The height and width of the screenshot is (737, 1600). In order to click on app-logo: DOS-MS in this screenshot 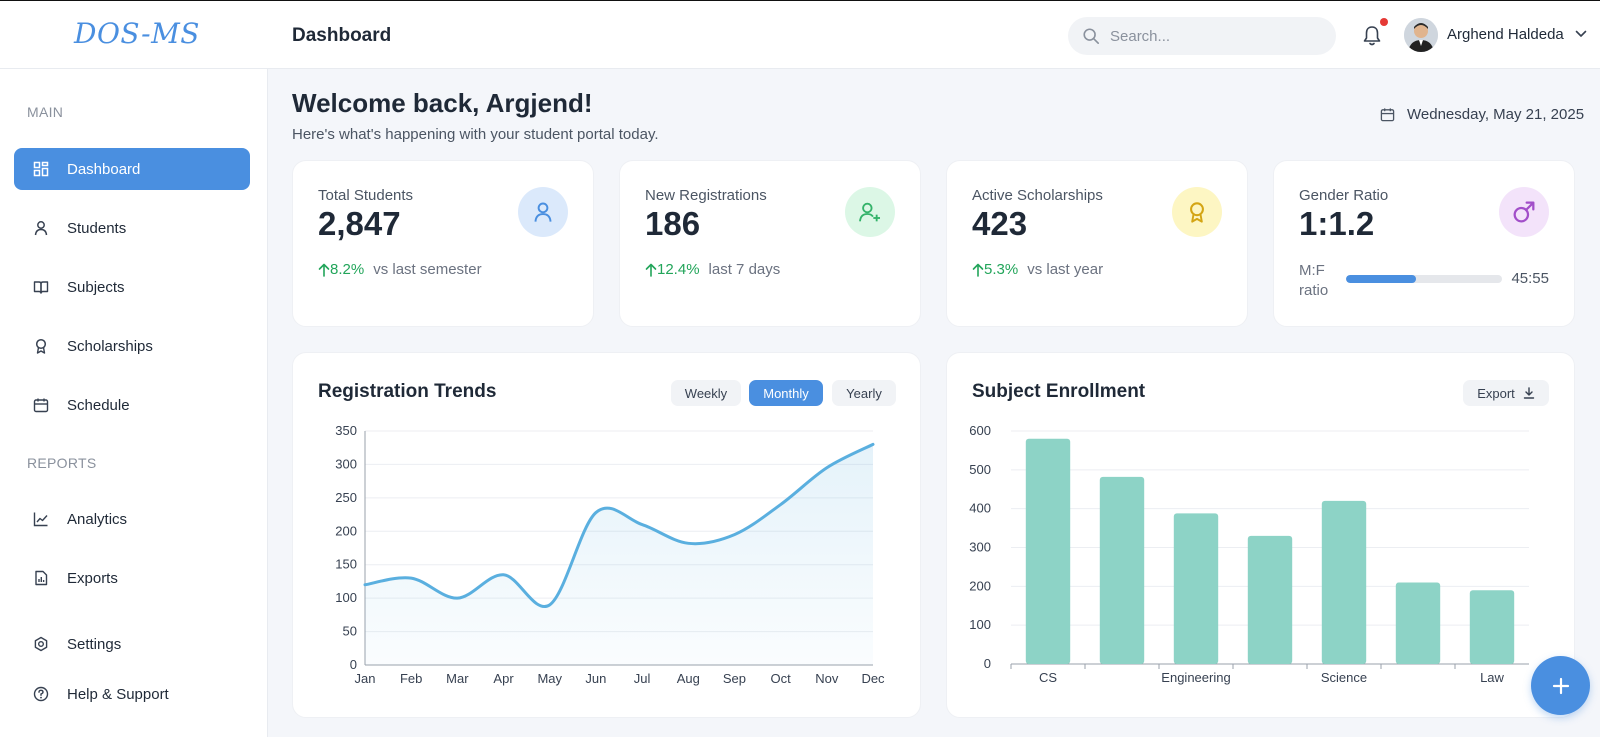, I will do `click(137, 33)`.